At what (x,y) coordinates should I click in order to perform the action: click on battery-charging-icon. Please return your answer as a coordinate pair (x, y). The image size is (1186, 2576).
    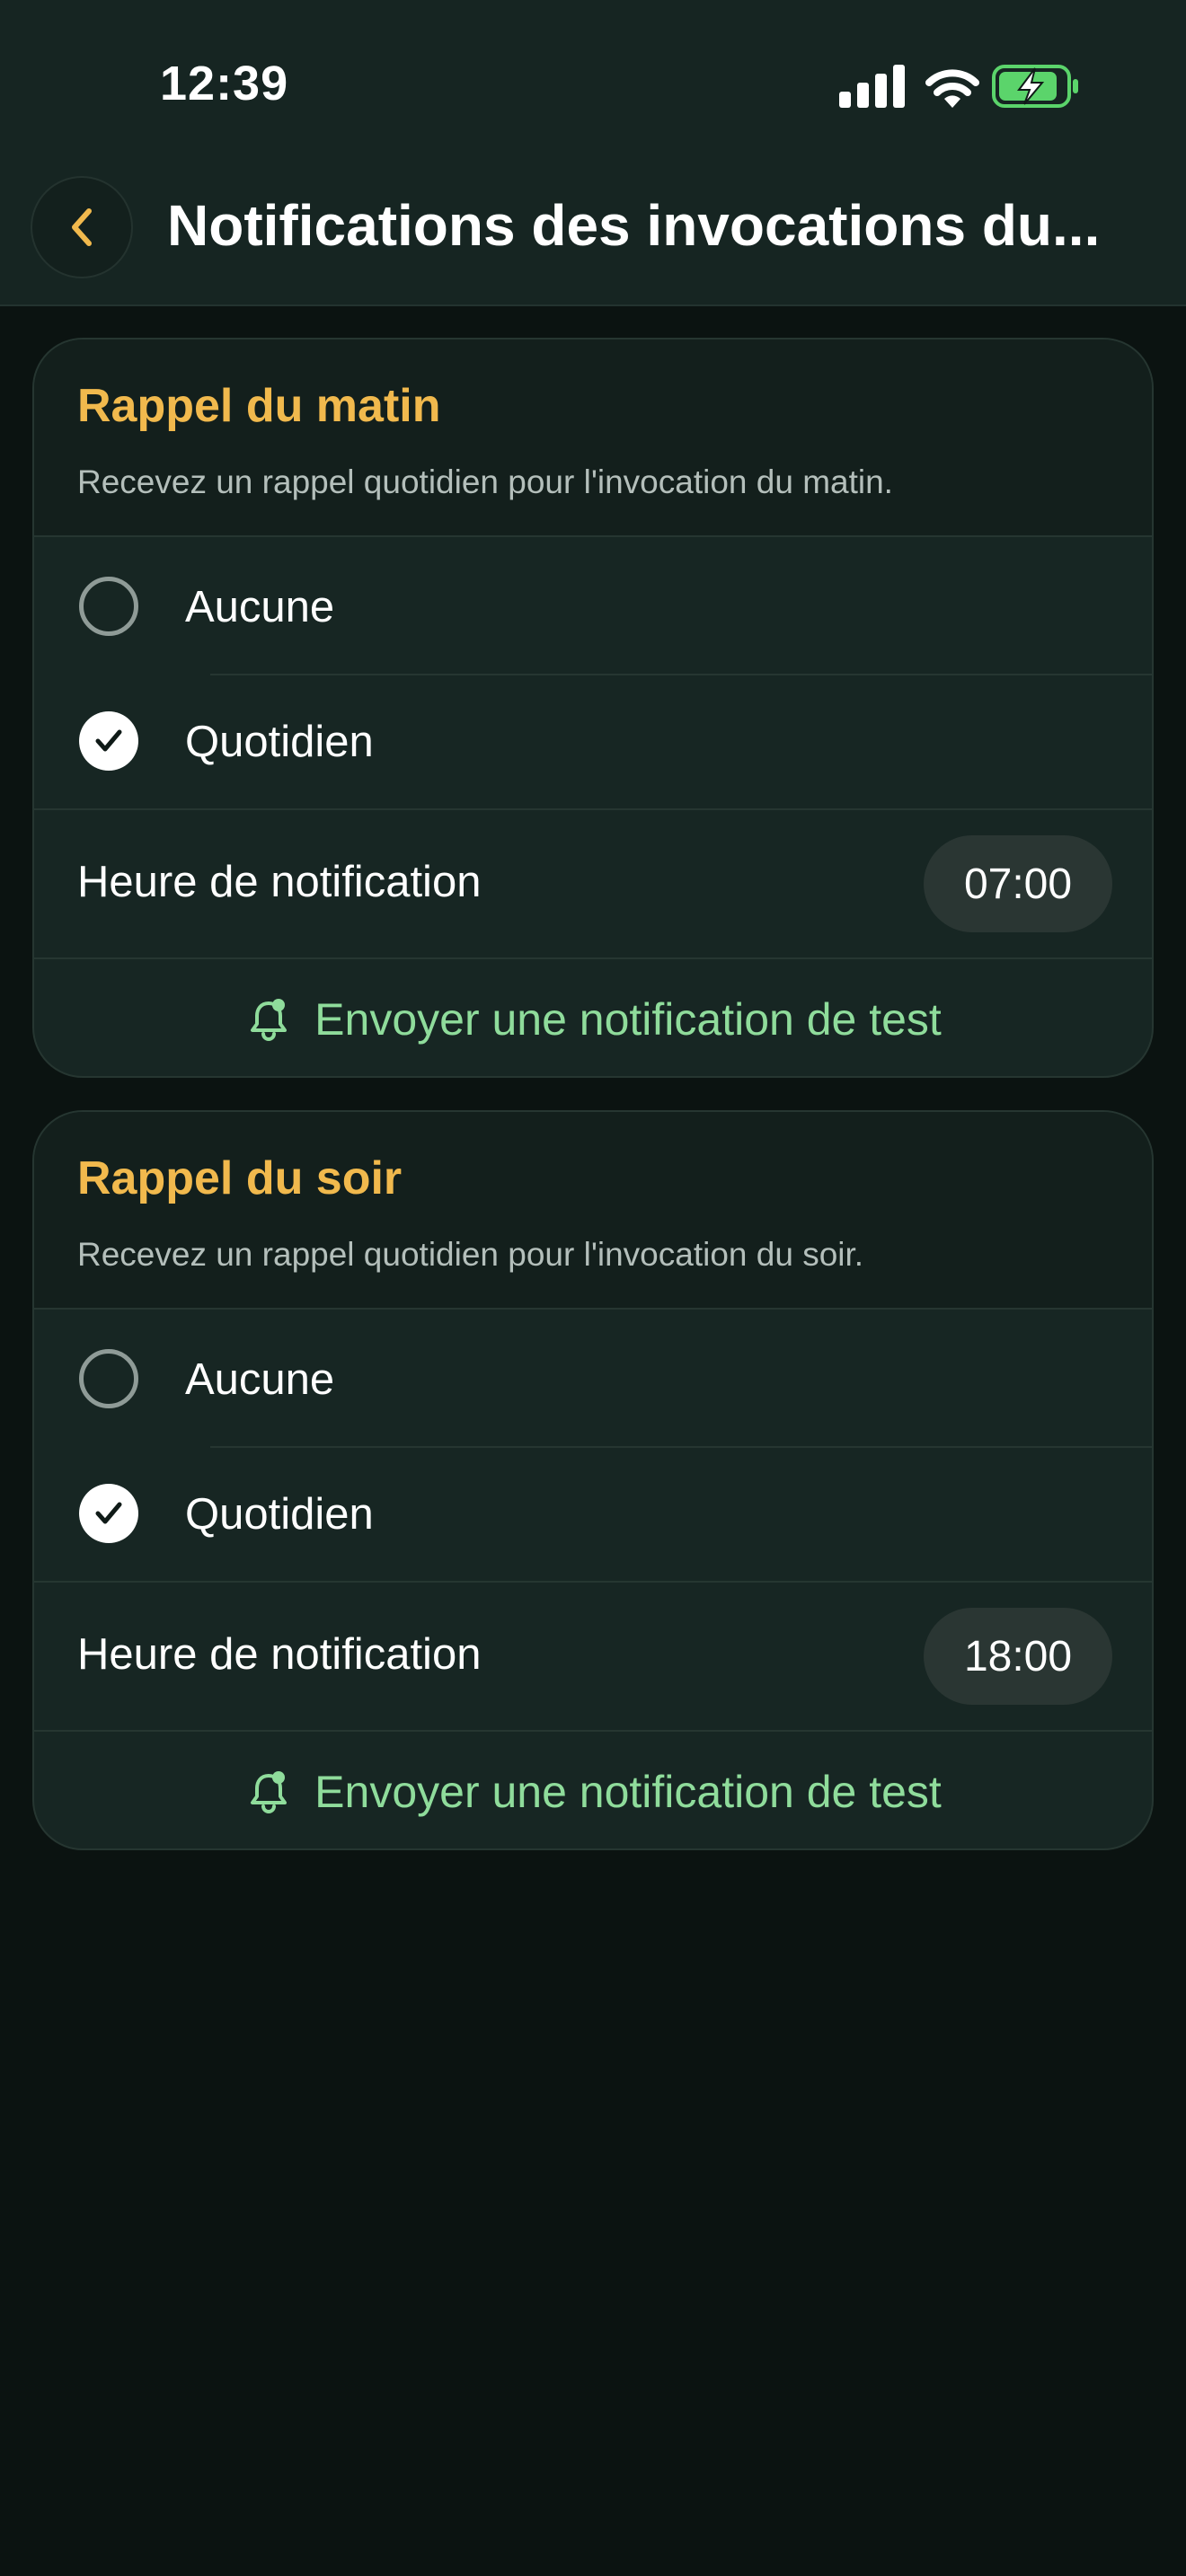
    Looking at the image, I should click on (1035, 86).